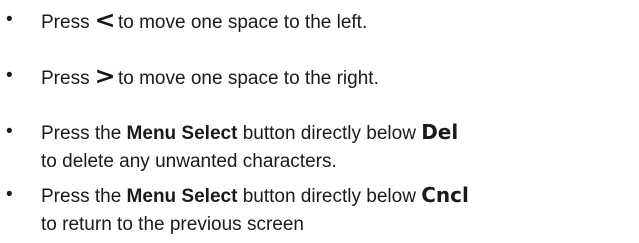  I want to click on item-text: Press > to move one space to the right., so click(210, 76).